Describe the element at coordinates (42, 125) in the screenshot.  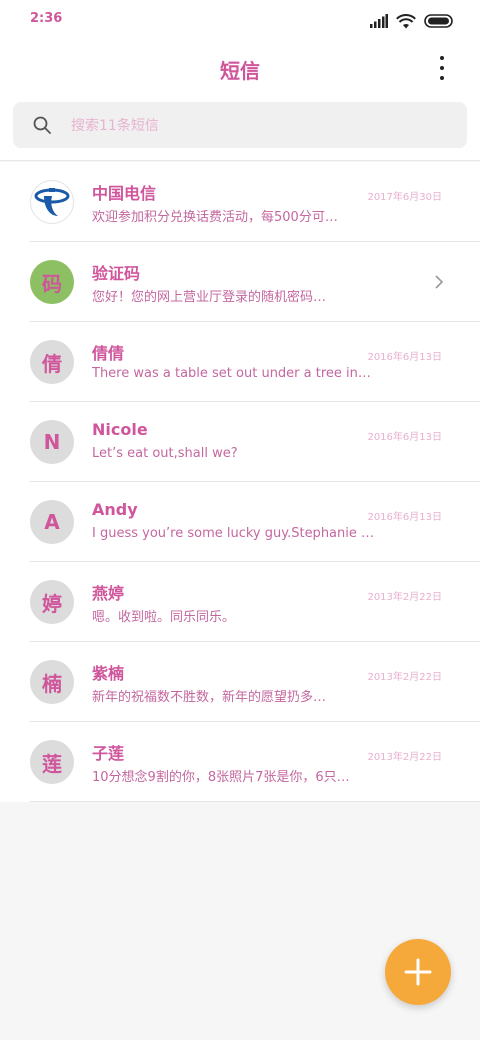
I see `search-icon` at that location.